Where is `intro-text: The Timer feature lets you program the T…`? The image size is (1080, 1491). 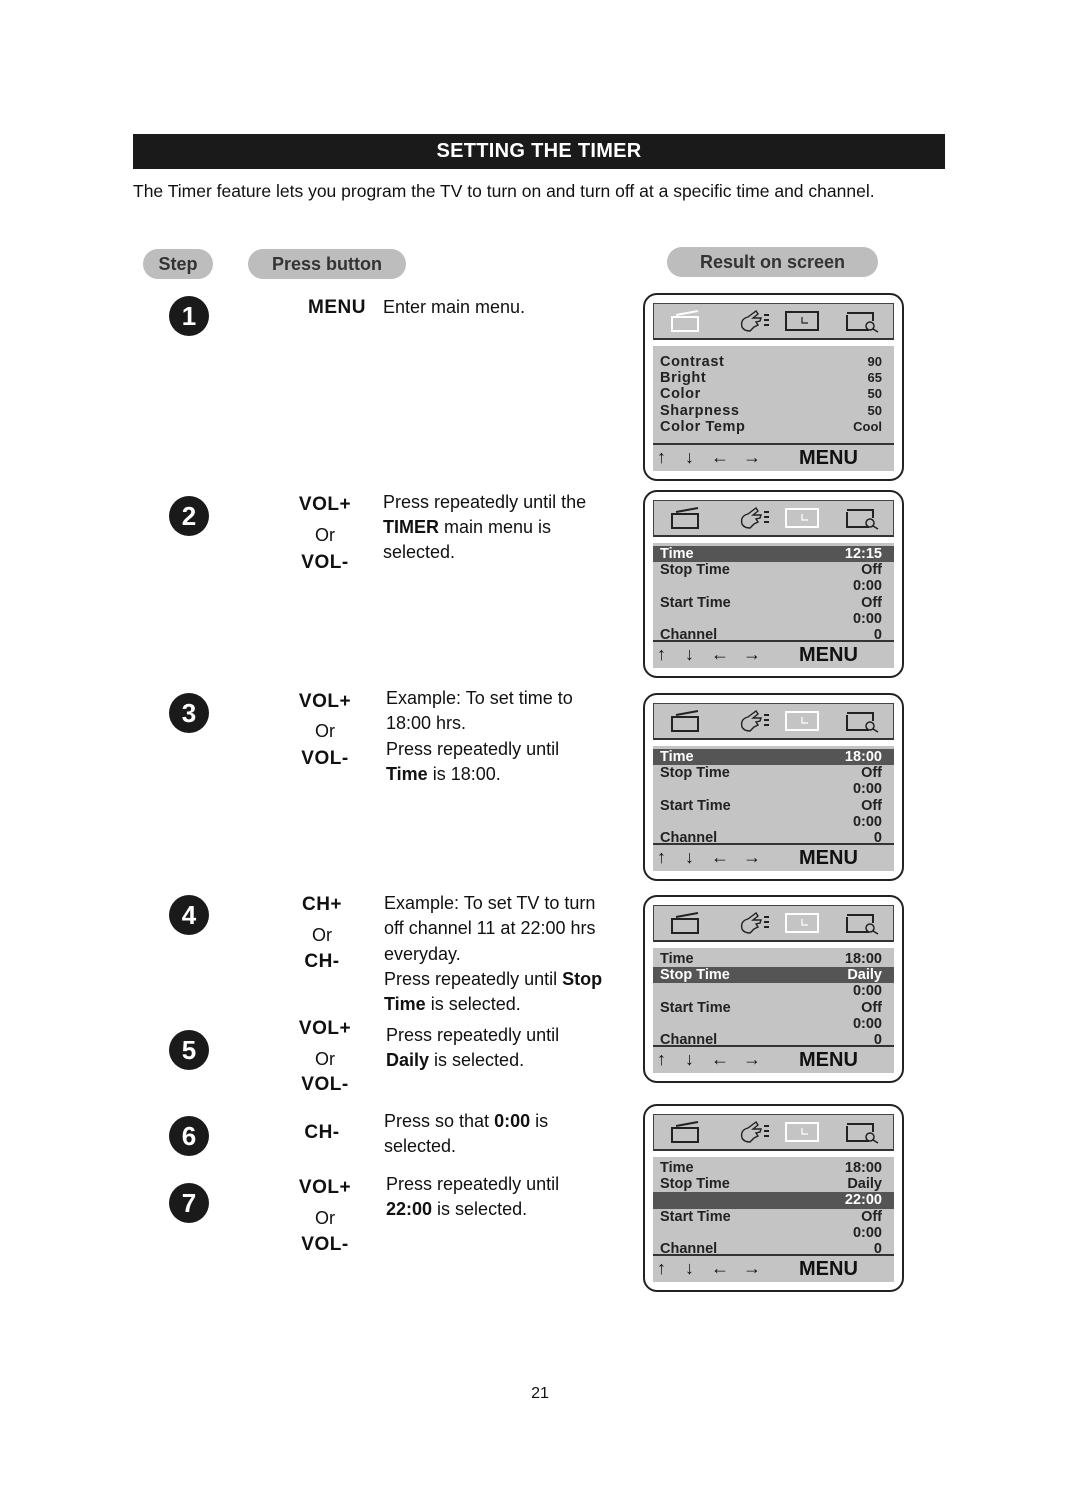
intro-text: The Timer feature lets you program the T… is located at coordinates (504, 191).